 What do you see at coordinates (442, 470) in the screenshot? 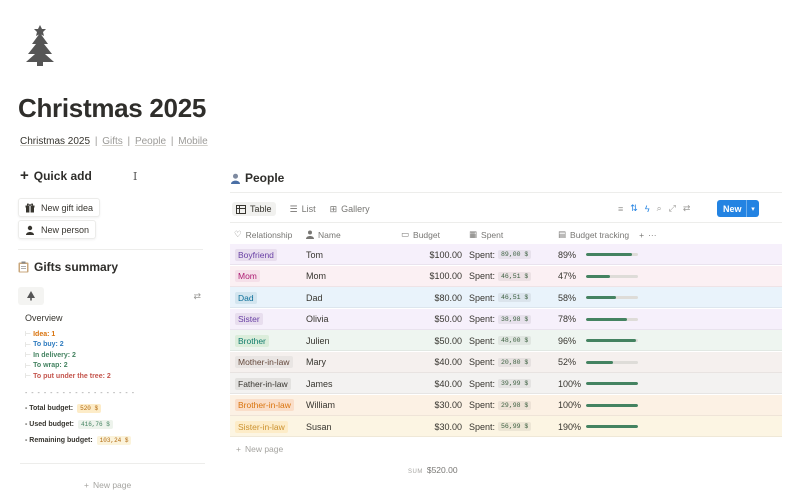
I see `sum-value: $520.00` at bounding box center [442, 470].